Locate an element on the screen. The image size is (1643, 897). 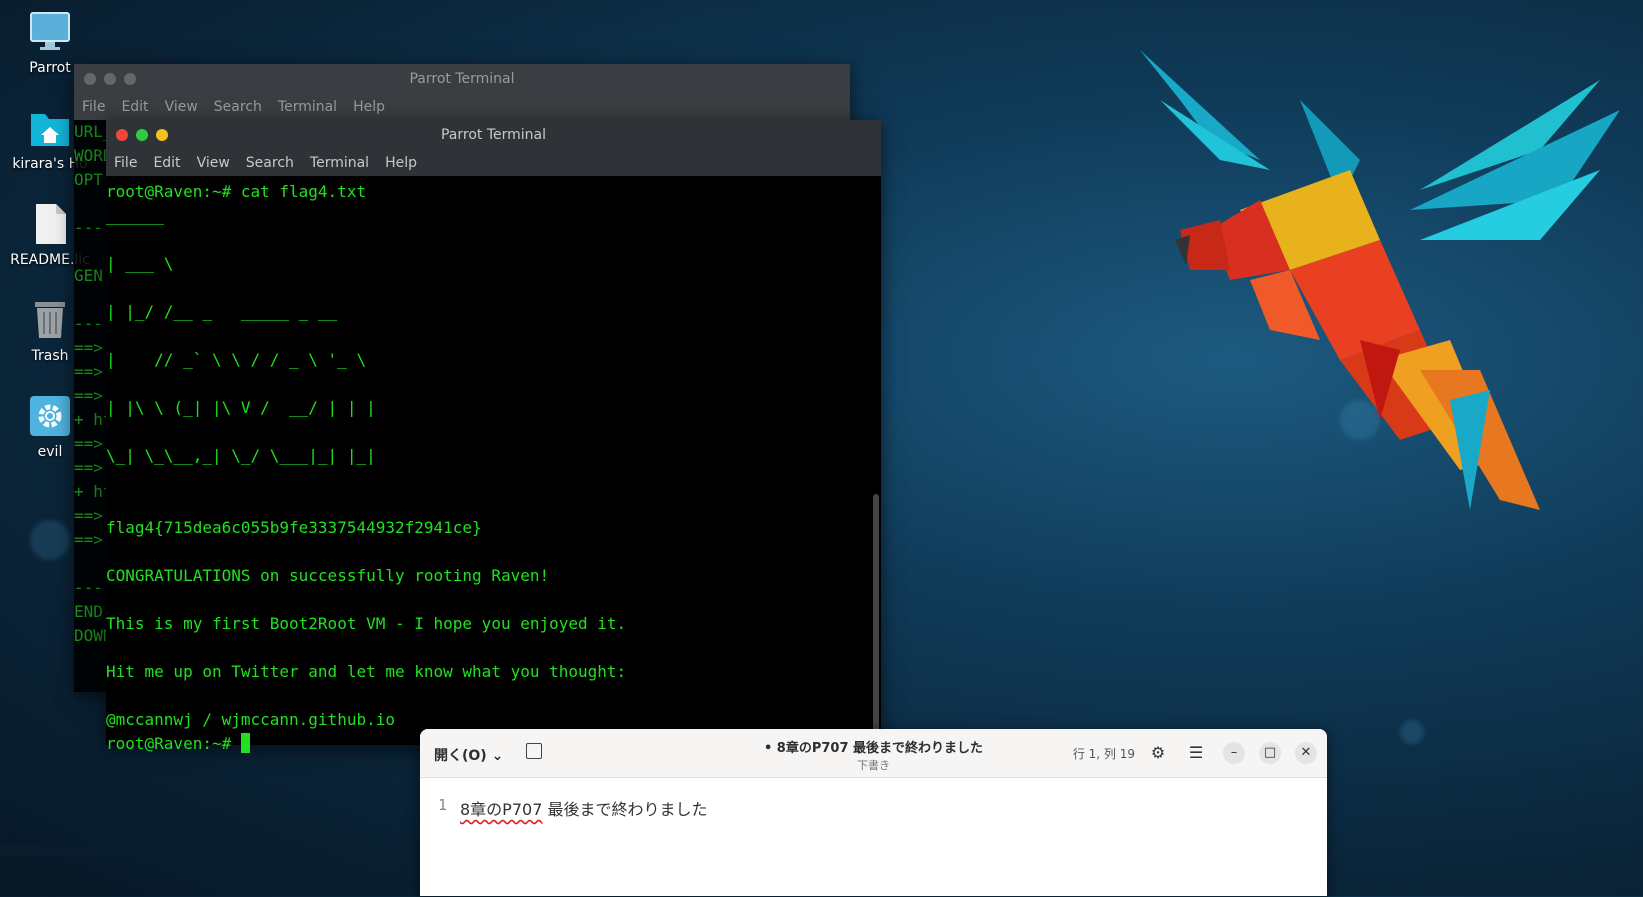
maximize-button: □ is located at coordinates (1270, 753).